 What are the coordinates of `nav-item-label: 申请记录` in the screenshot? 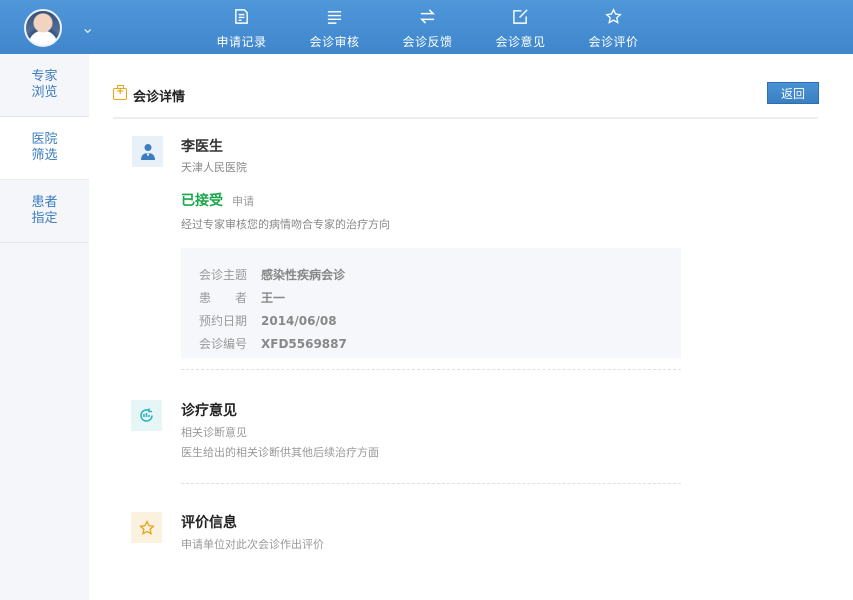 It's located at (241, 42).